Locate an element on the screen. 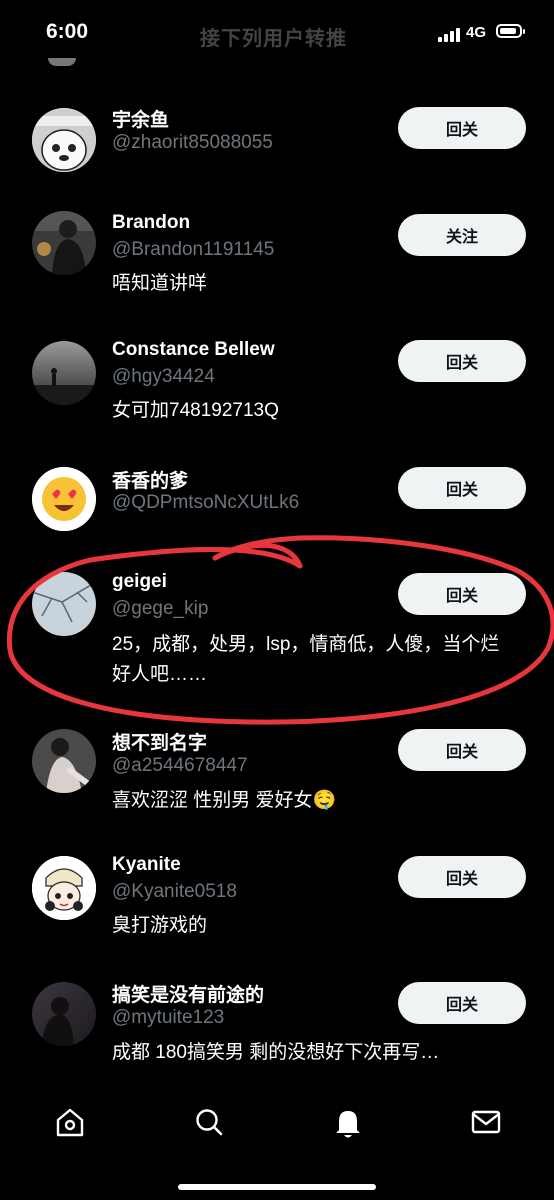 This screenshot has width=554, height=1200. user-name: 宇余鱼 is located at coordinates (141, 120).